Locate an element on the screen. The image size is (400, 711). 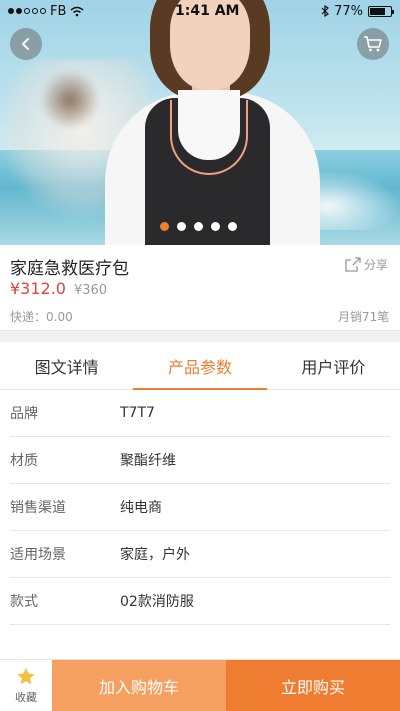
bluetooth-icon is located at coordinates (325, 11).